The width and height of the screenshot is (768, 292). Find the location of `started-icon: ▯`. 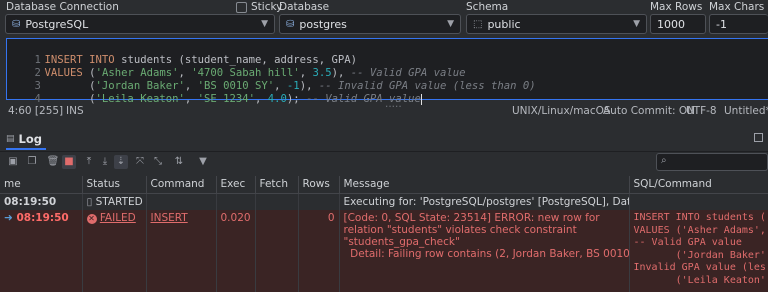

started-icon: ▯ is located at coordinates (89, 201).